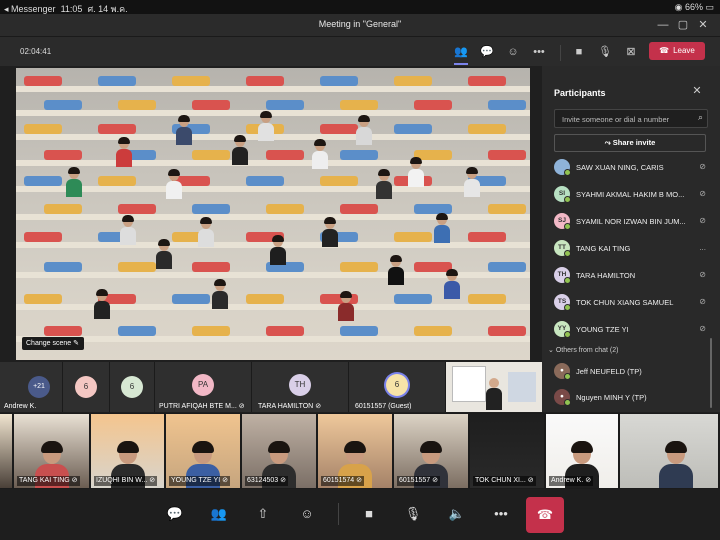 Image resolution: width=720 pixels, height=540 pixels. What do you see at coordinates (300, 387) in the screenshot?
I see `participant-tile: TH TARA HAMILTON ⊘` at bounding box center [300, 387].